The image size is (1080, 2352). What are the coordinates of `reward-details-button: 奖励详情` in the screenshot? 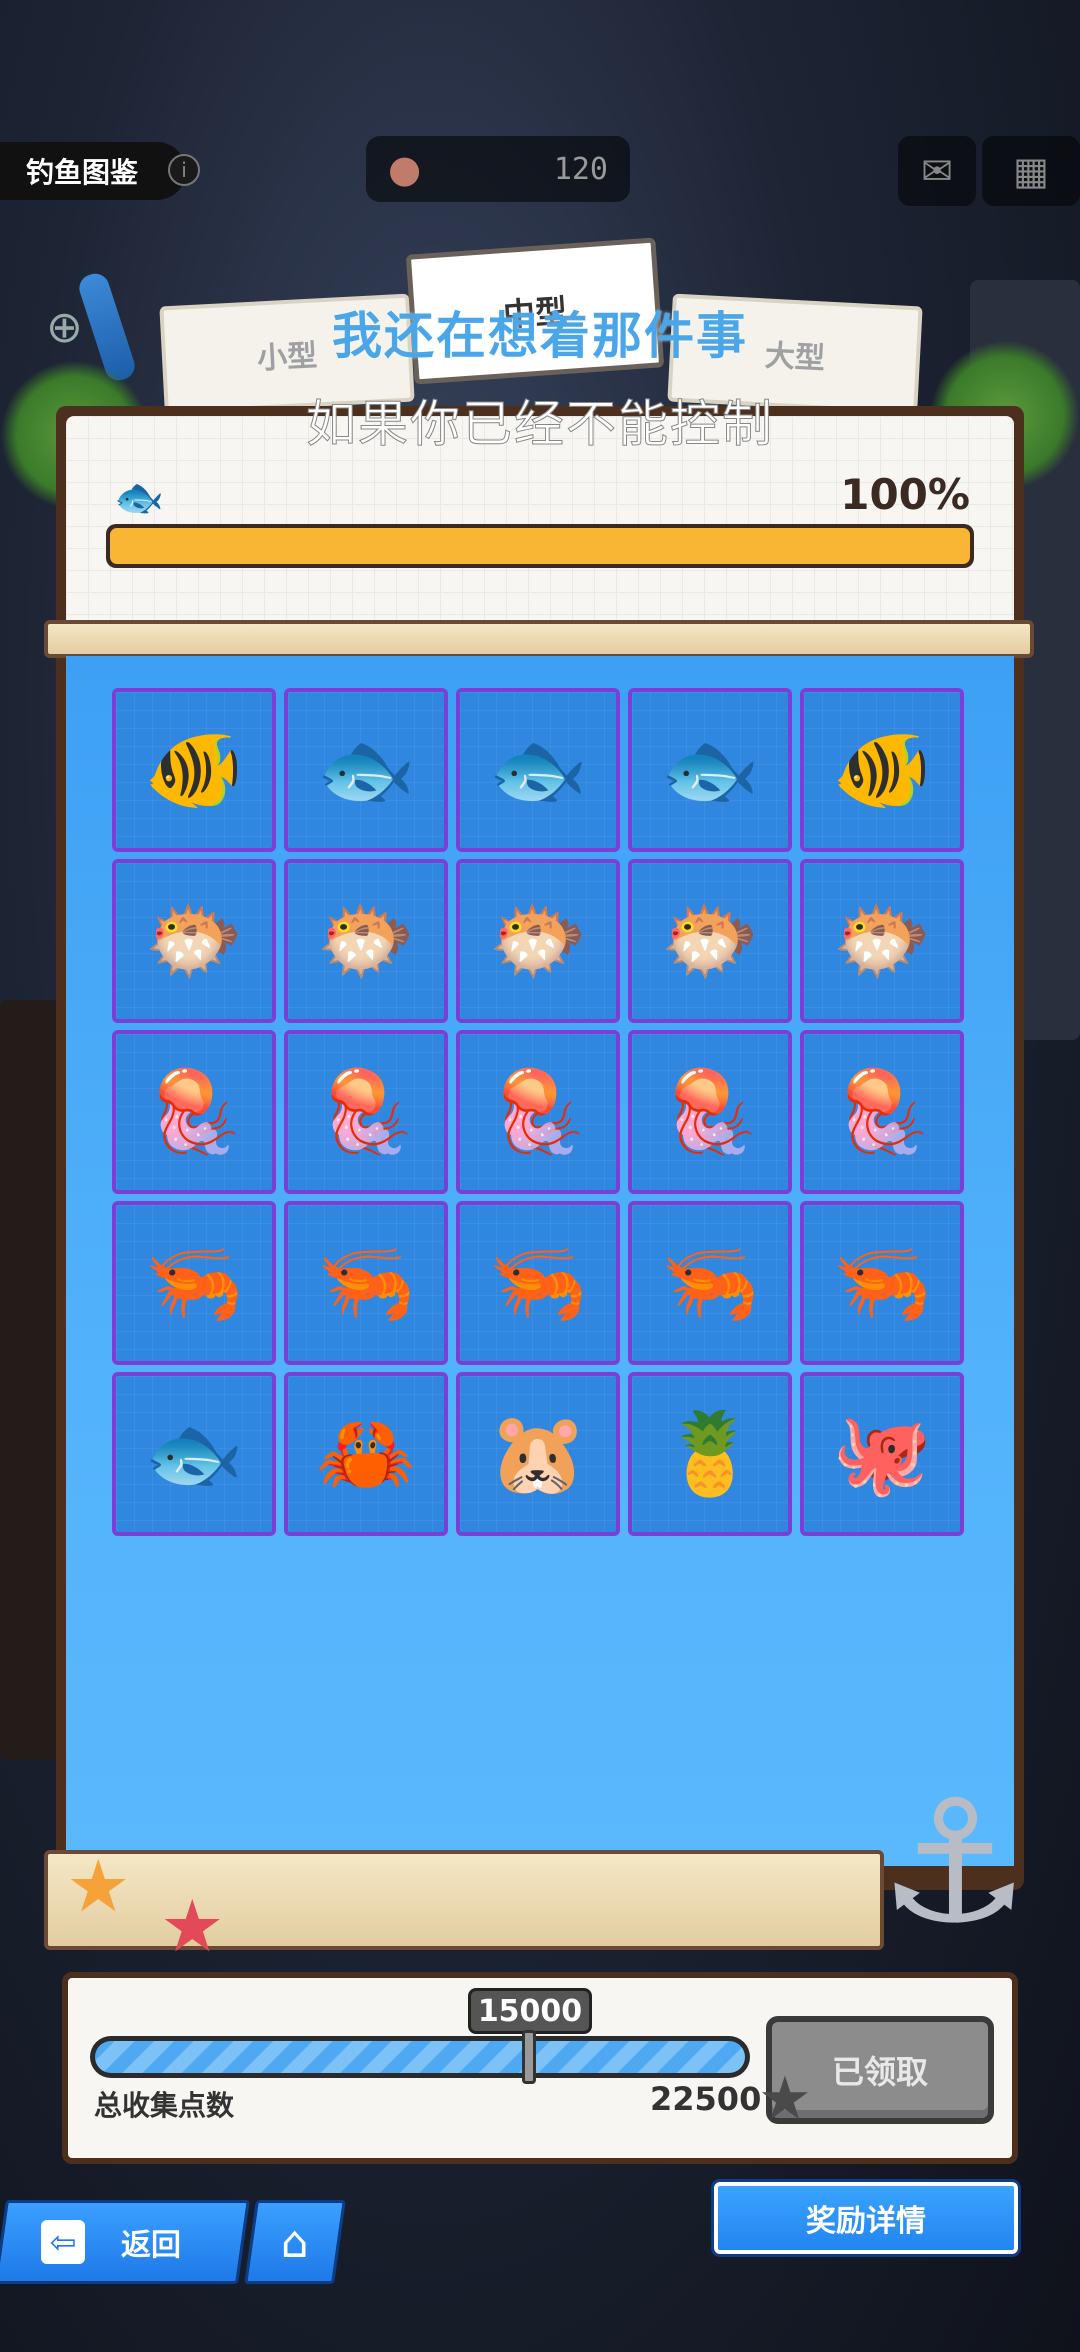 It's located at (866, 2218).